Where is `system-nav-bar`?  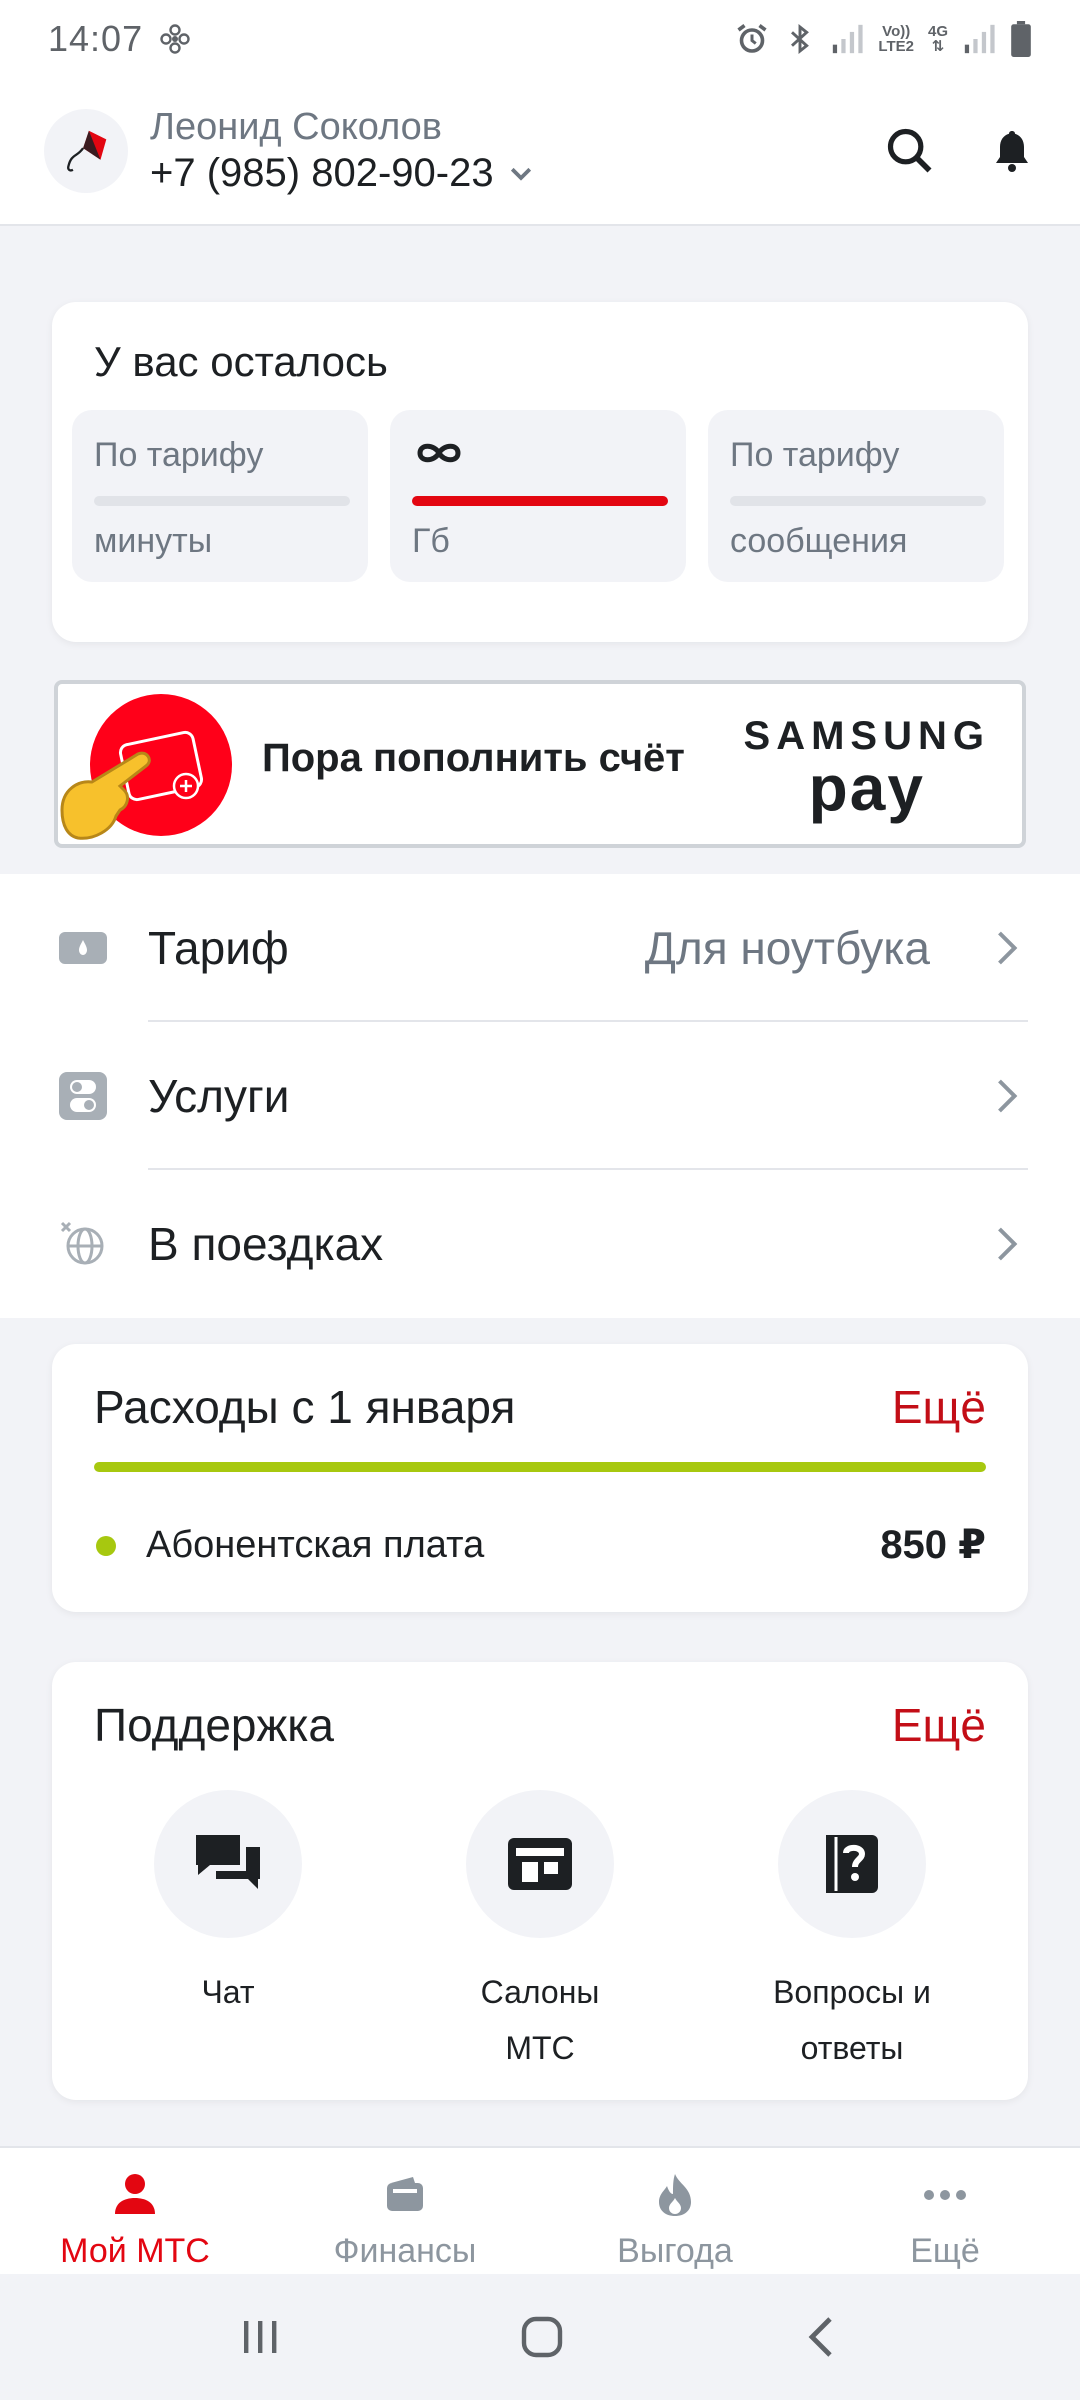 system-nav-bar is located at coordinates (540, 2337).